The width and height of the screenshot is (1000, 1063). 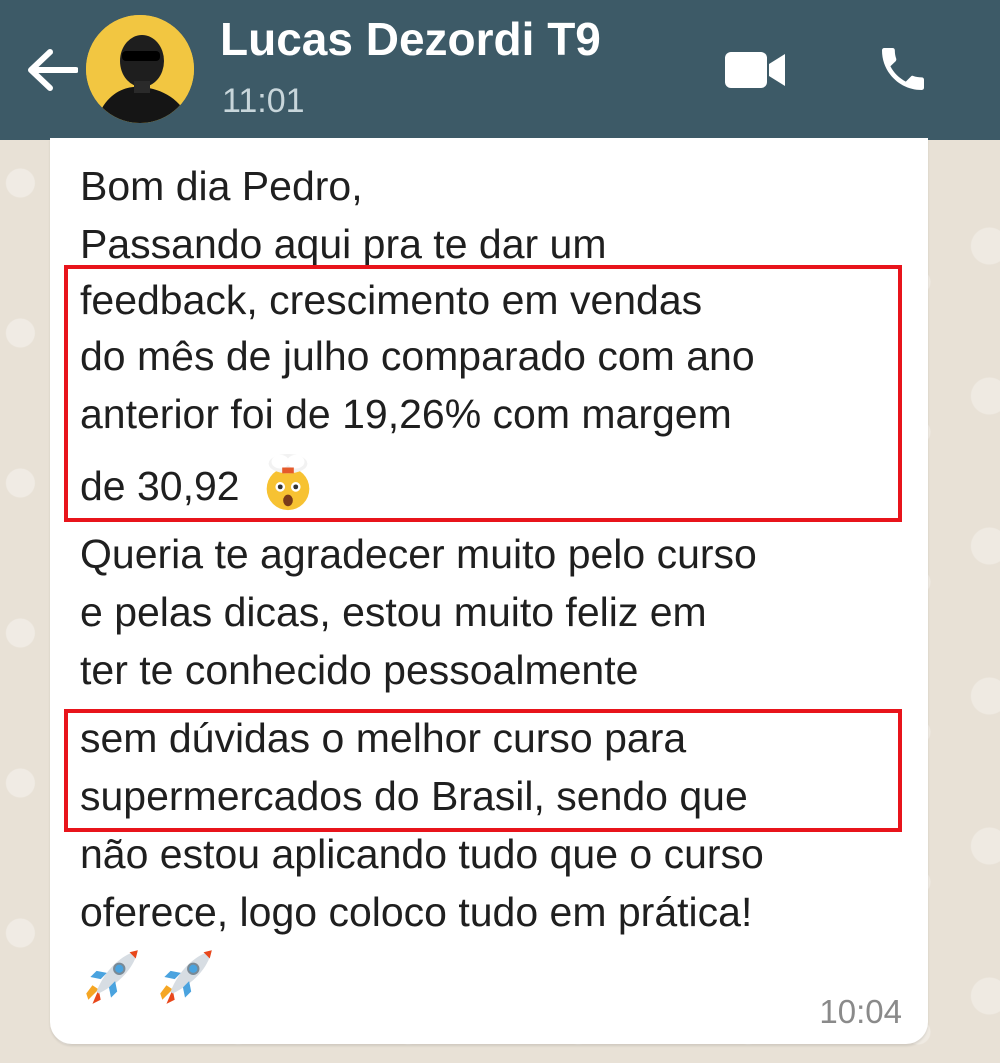 I want to click on rocket-emojis, so click(x=148, y=977).